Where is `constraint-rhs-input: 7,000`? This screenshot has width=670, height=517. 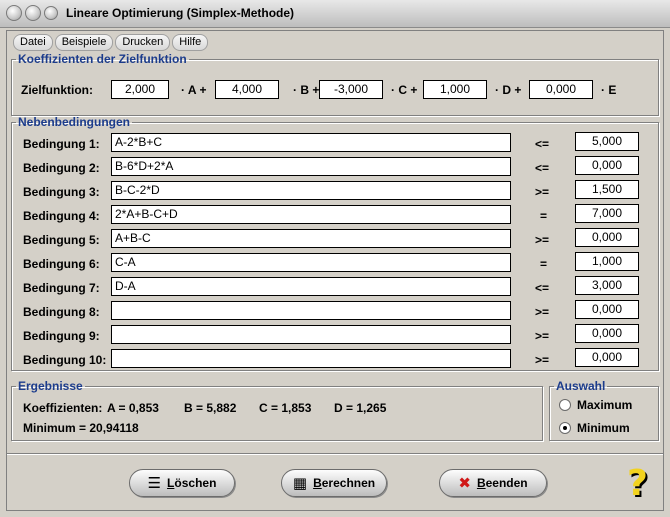
constraint-rhs-input: 7,000 is located at coordinates (607, 213).